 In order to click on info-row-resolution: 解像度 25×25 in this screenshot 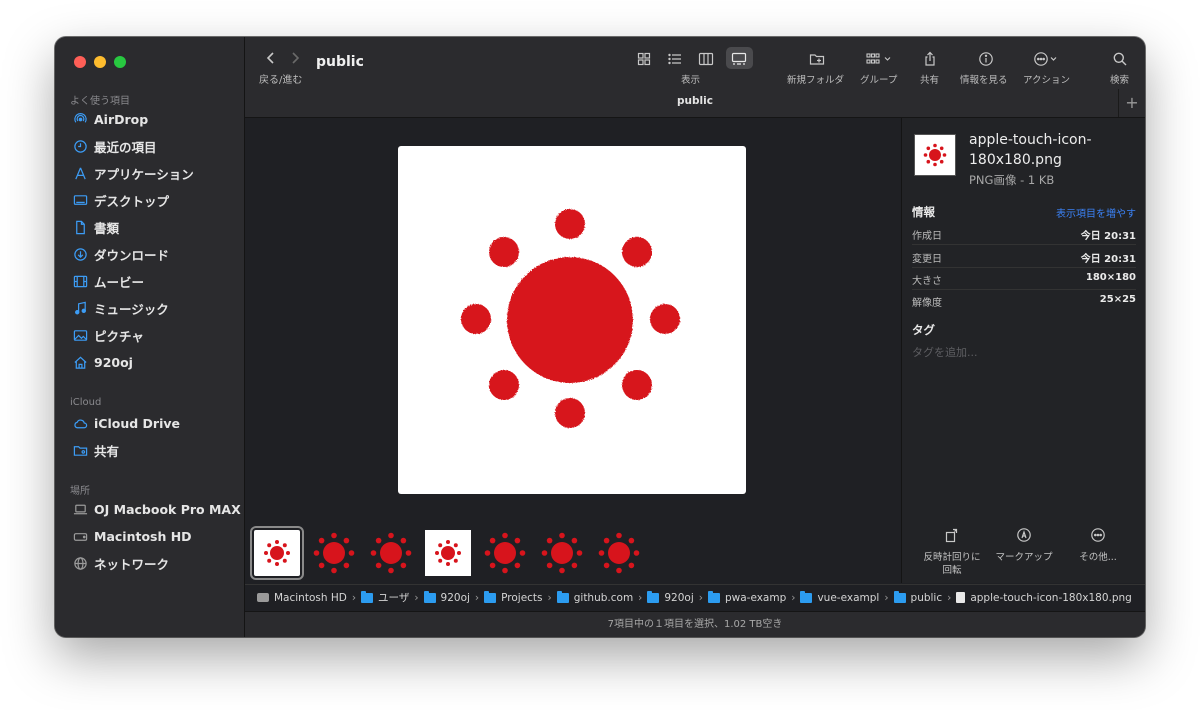, I will do `click(1024, 300)`.